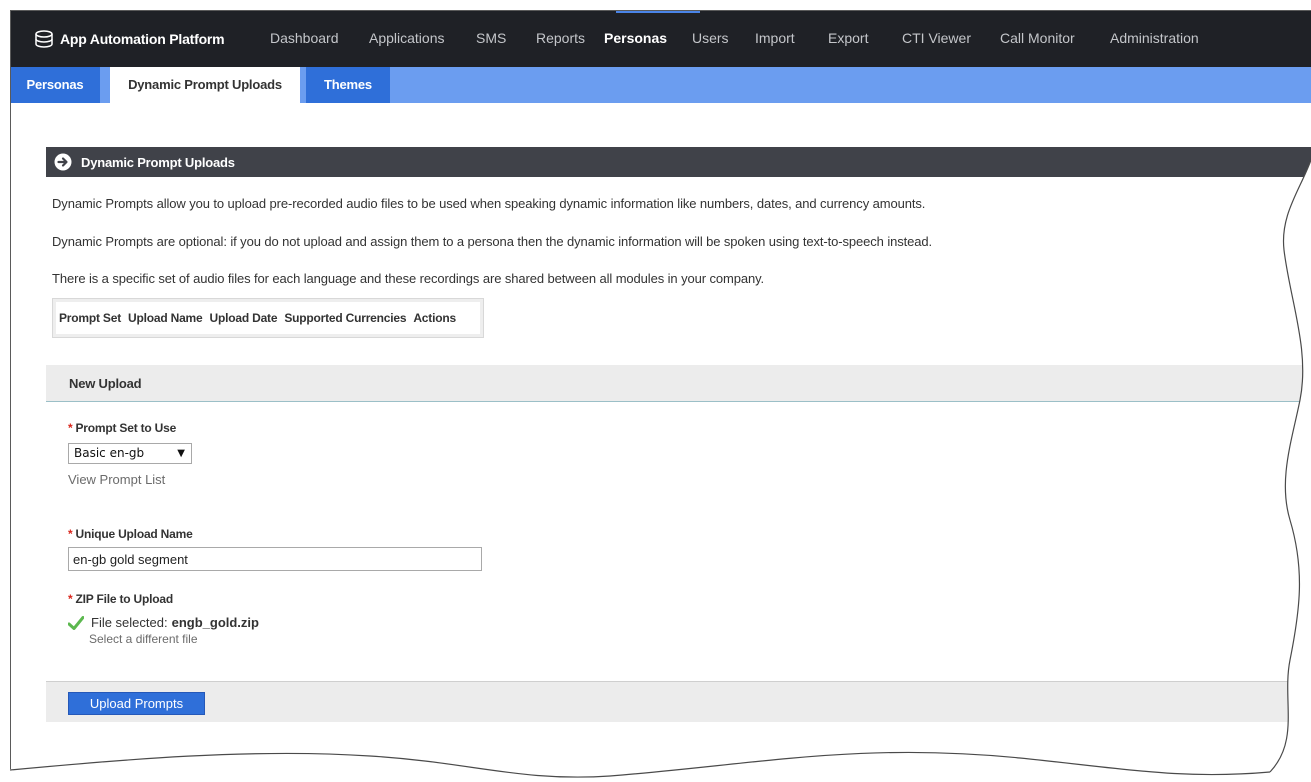 This screenshot has width=1311, height=782. I want to click on brand-name: App Automation Platform, so click(142, 39).